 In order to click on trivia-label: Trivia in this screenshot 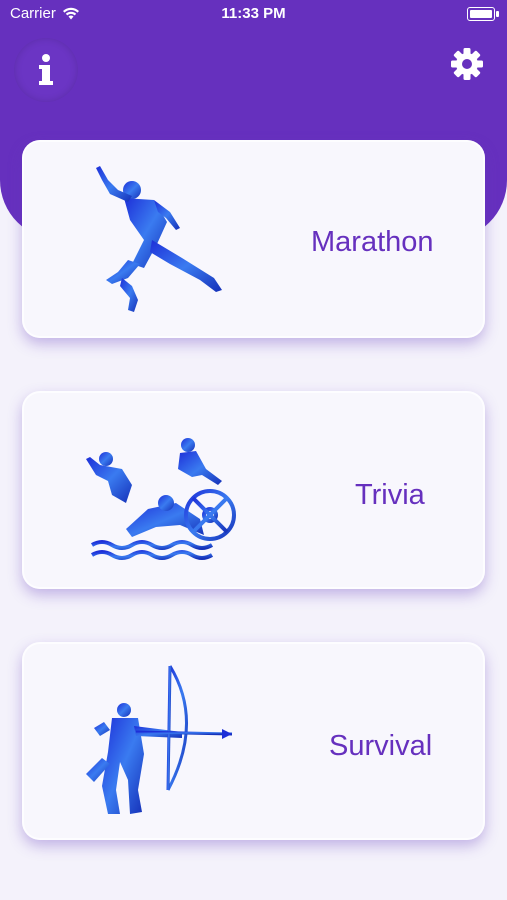, I will do `click(390, 495)`.